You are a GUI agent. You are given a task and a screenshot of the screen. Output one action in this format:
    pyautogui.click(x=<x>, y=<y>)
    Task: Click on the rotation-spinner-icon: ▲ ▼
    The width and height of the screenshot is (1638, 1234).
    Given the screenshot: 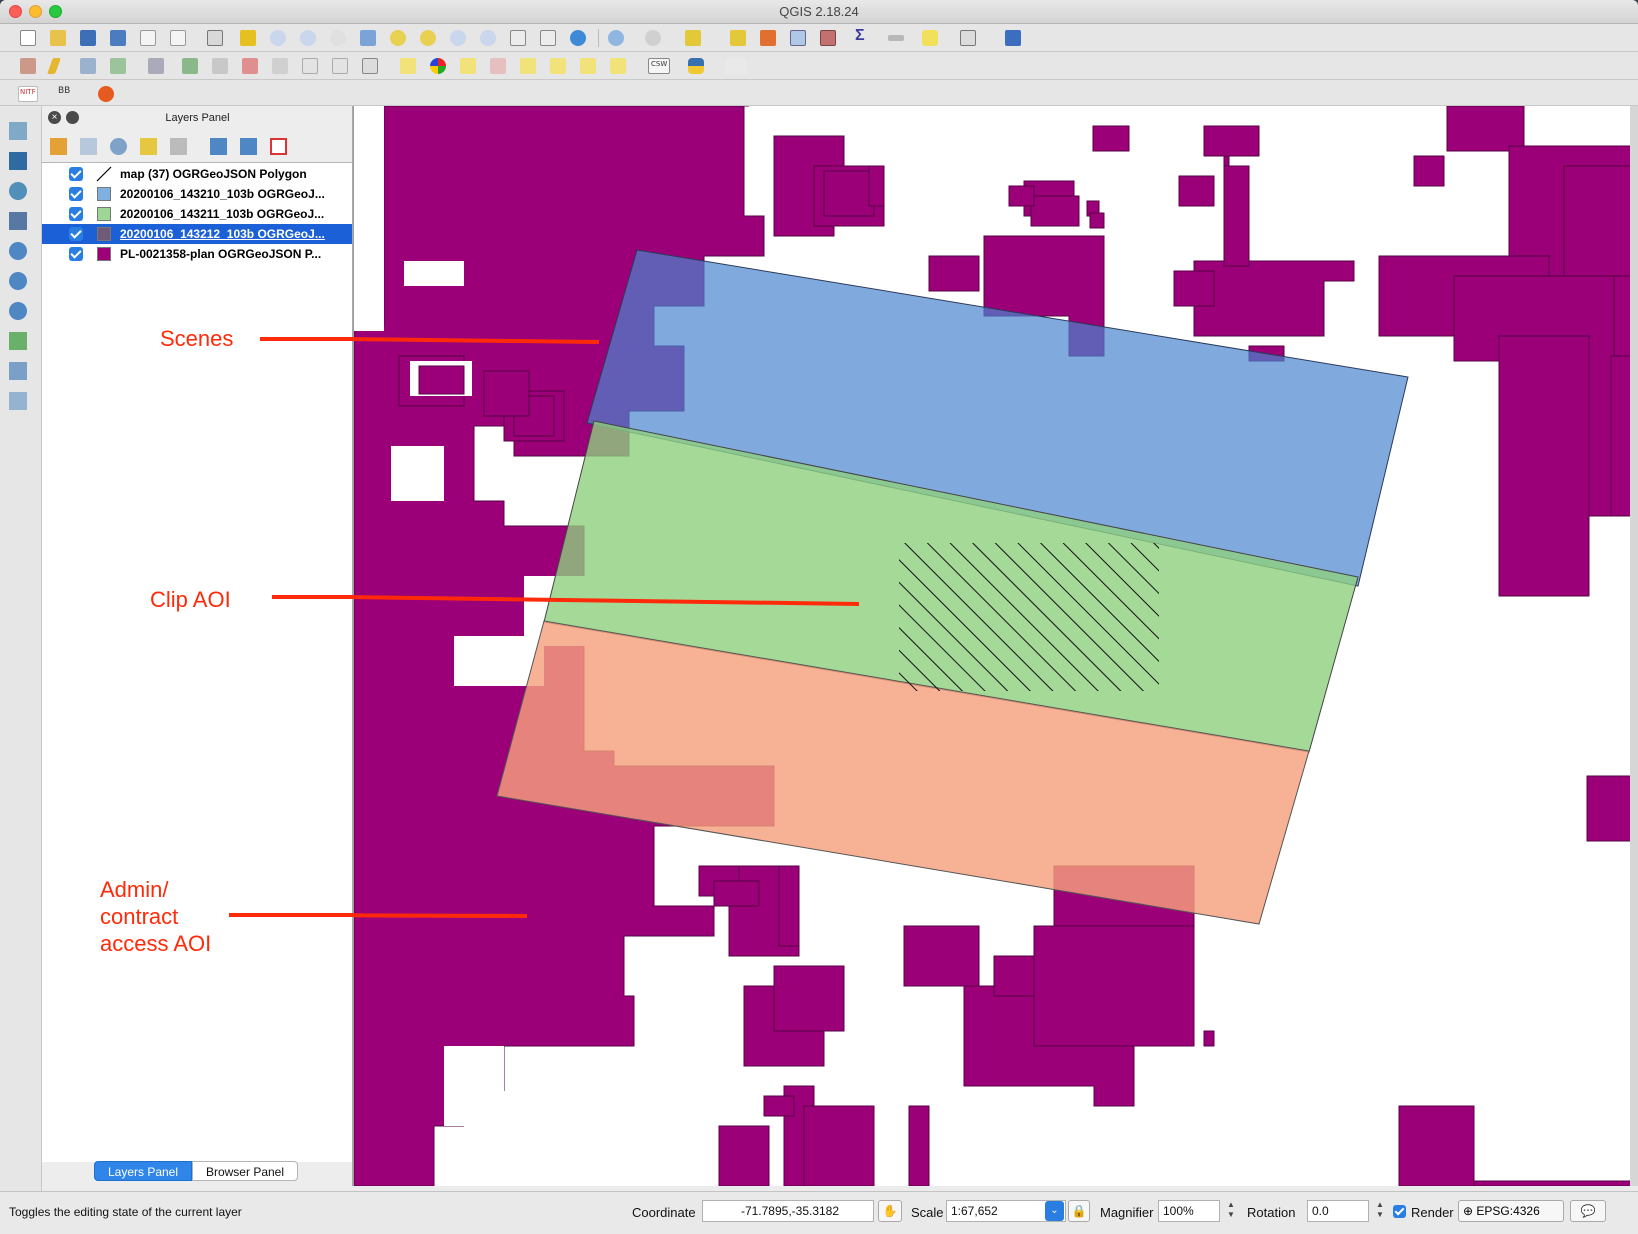 What is the action you would take?
    pyautogui.click(x=1380, y=1211)
    